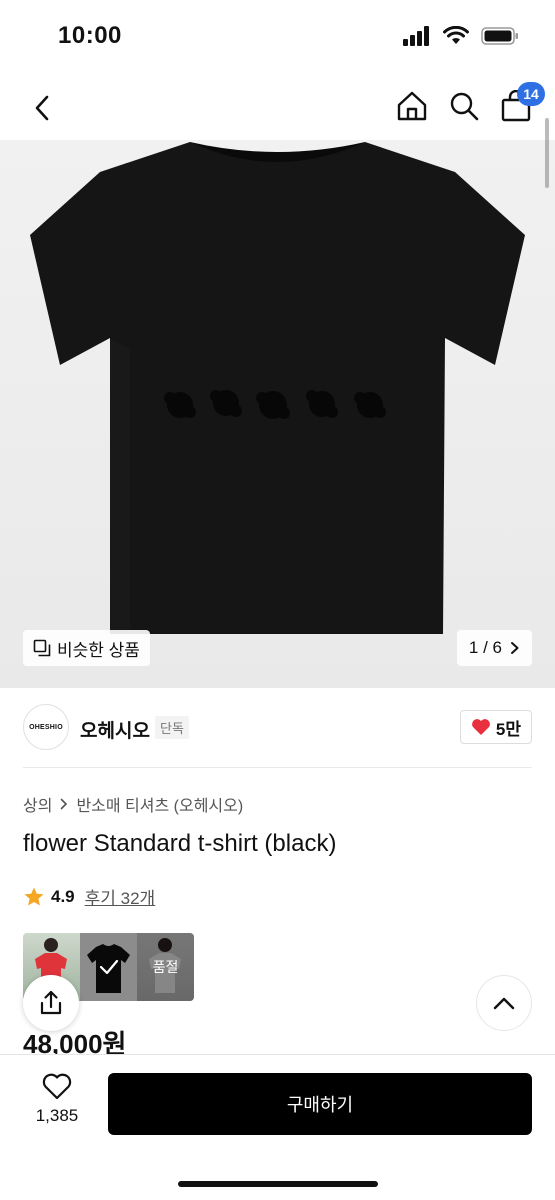 This screenshot has height=1200, width=555. Describe the element at coordinates (37, 804) in the screenshot. I see `breadcrumb-category: 상의` at that location.